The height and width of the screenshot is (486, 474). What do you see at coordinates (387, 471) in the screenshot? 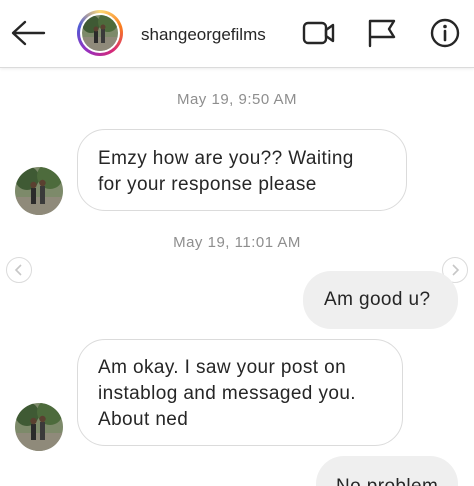
I see `sent-message: No problem` at bounding box center [387, 471].